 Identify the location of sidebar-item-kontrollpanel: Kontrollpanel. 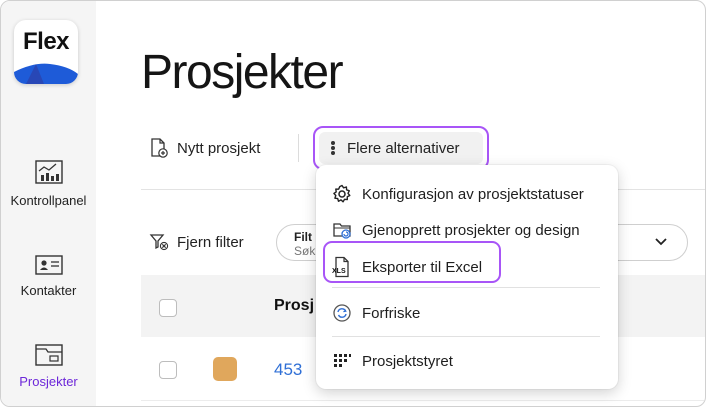
(48, 183).